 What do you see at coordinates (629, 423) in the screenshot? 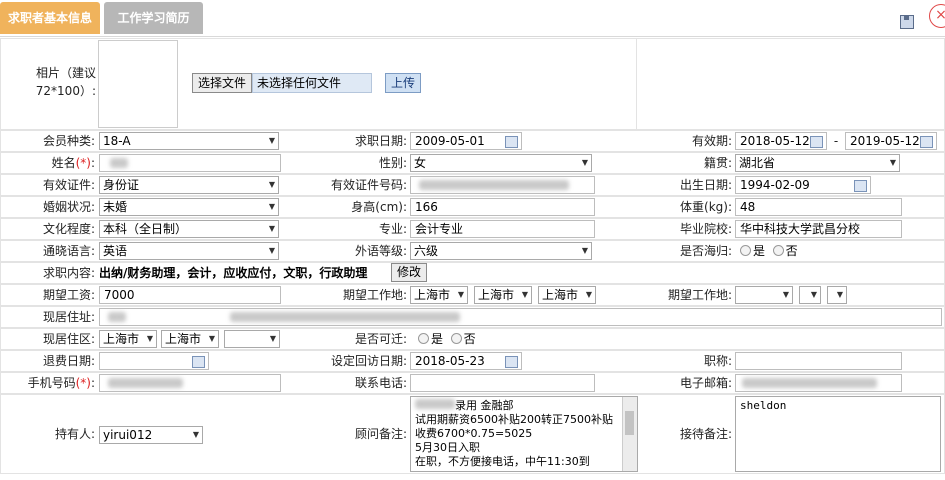
I see `scrollbar-thumb` at bounding box center [629, 423].